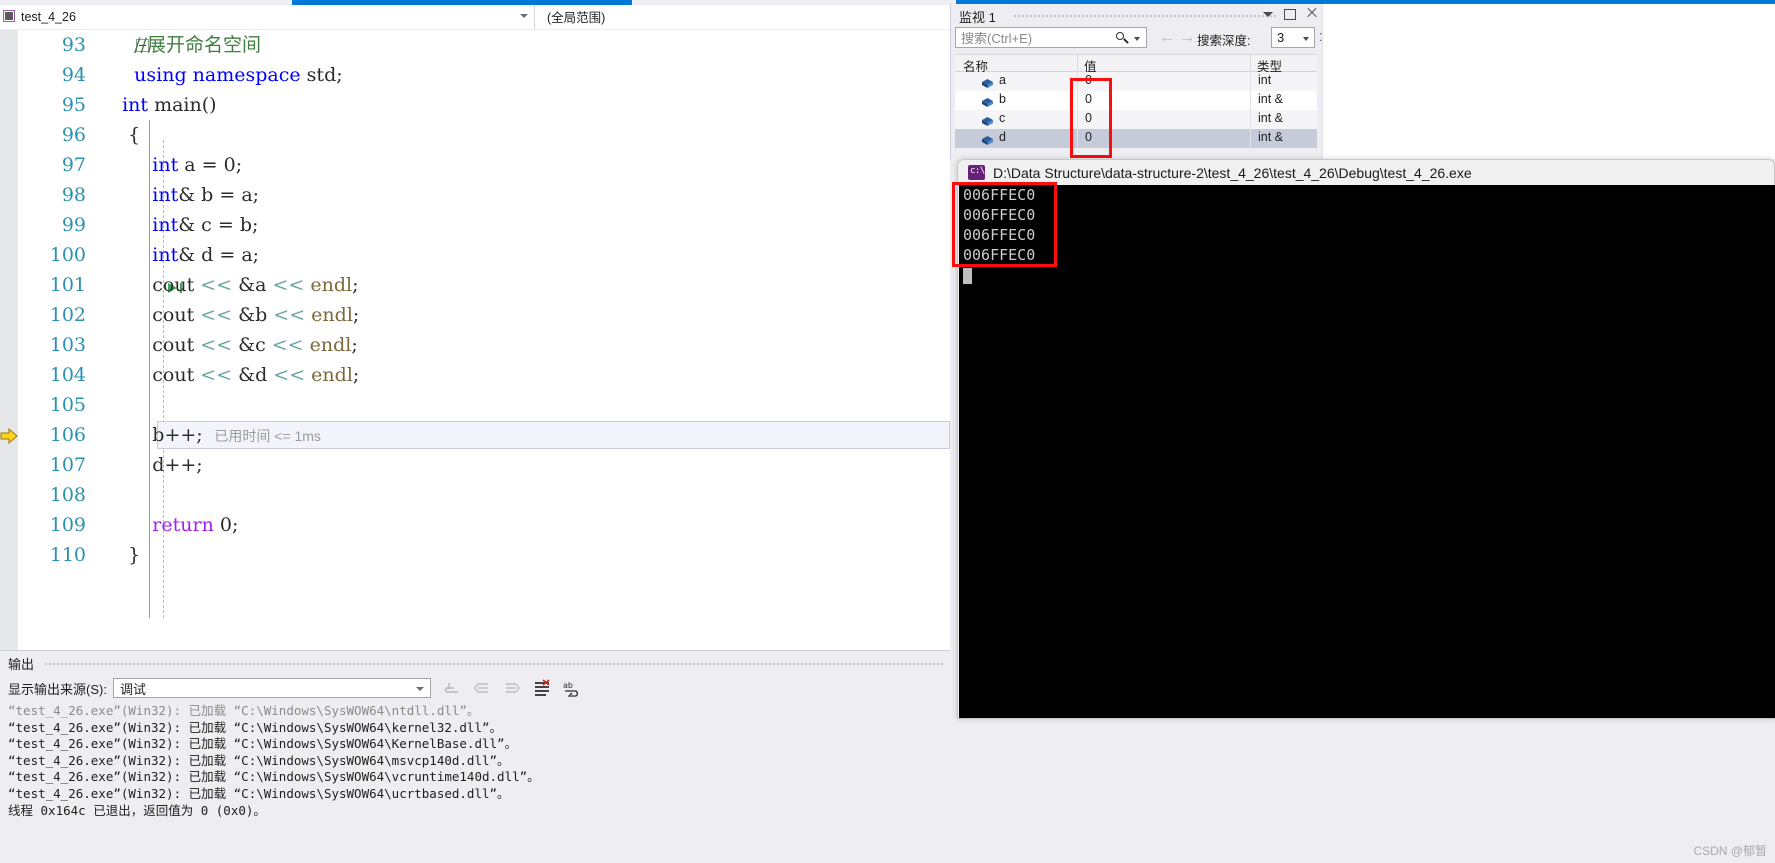 This screenshot has height=863, width=1775. I want to click on code-text: using namespace std;, so click(238, 75).